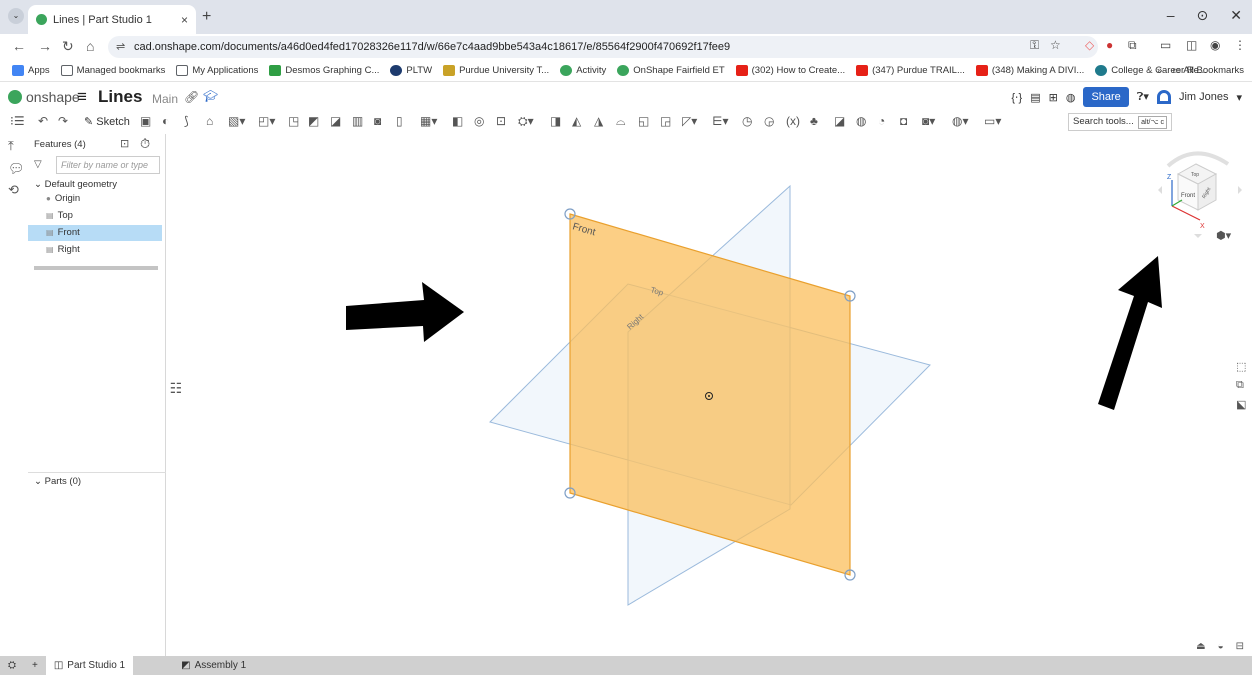 The height and width of the screenshot is (675, 1252). Describe the element at coordinates (399, 121) in the screenshot. I see `cylinder-icon: ▯` at that location.